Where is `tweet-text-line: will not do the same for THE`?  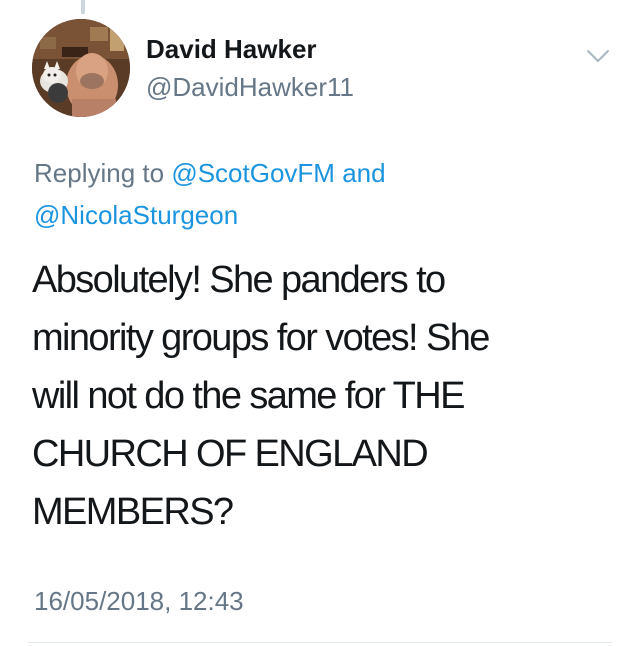 tweet-text-line: will not do the same for THE is located at coordinates (248, 396).